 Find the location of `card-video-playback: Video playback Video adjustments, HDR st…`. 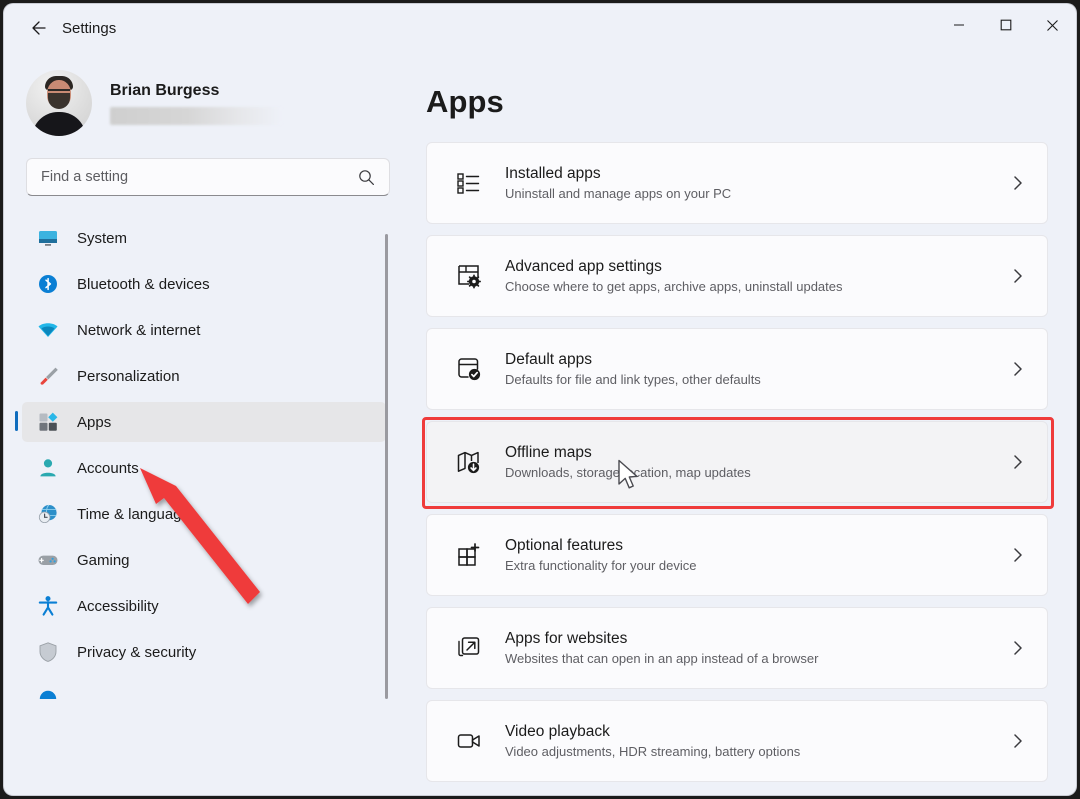

card-video-playback: Video playback Video adjustments, HDR st… is located at coordinates (737, 741).